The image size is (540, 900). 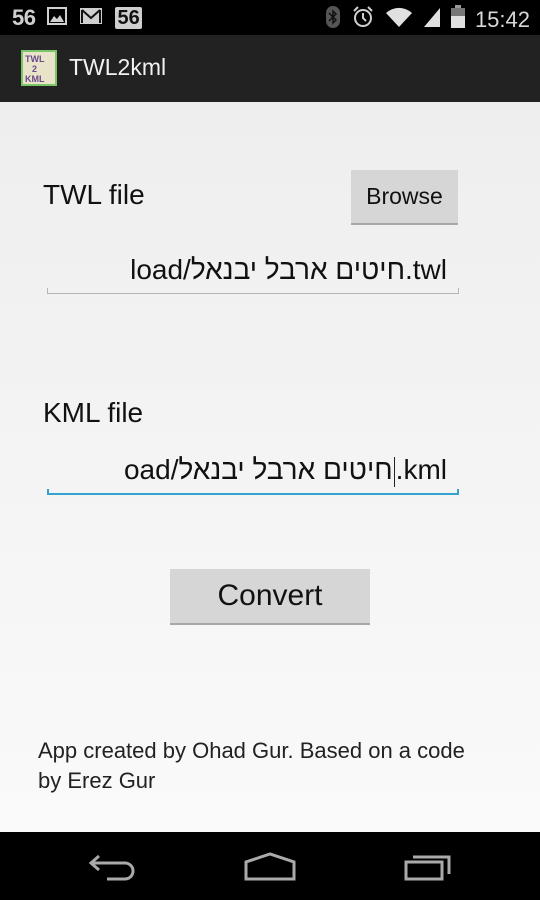 I want to click on twl-field-underline, so click(x=253, y=293).